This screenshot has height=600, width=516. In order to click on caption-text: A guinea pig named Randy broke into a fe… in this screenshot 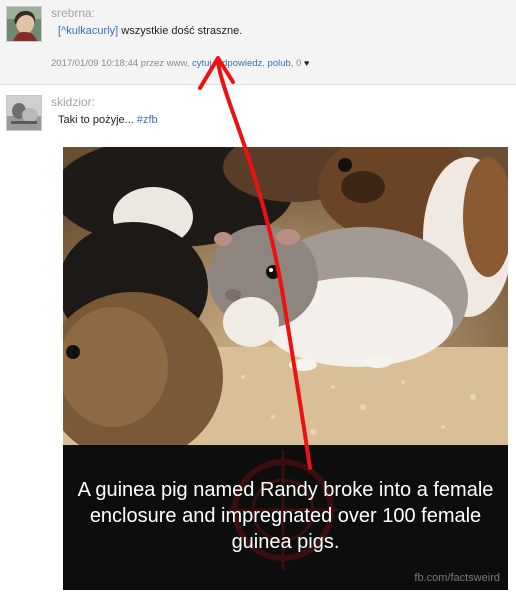, I will do `click(285, 516)`.